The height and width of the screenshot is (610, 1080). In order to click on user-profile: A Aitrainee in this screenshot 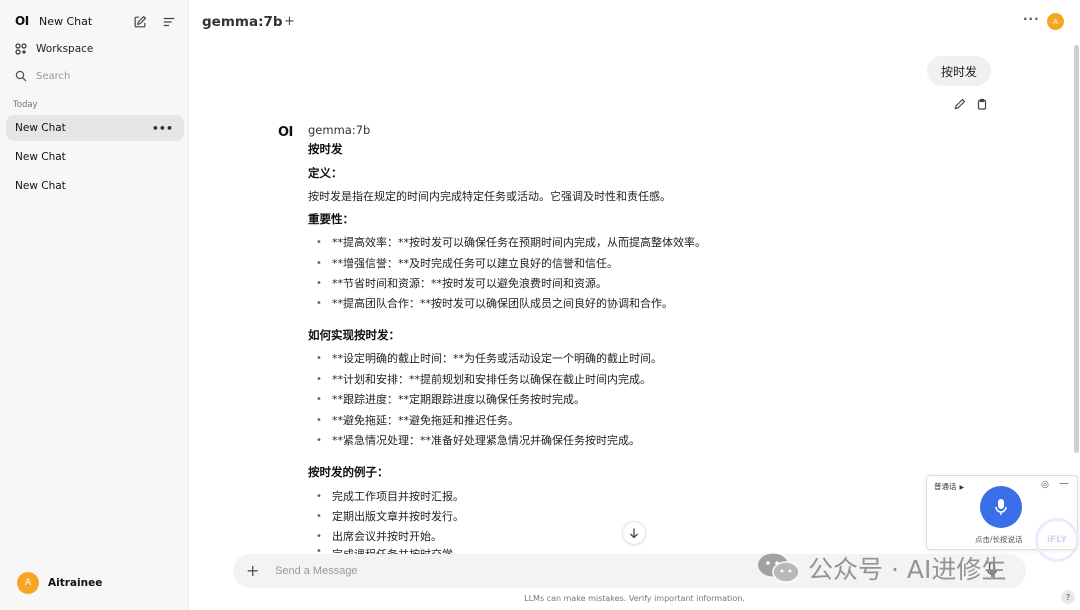, I will do `click(59, 583)`.